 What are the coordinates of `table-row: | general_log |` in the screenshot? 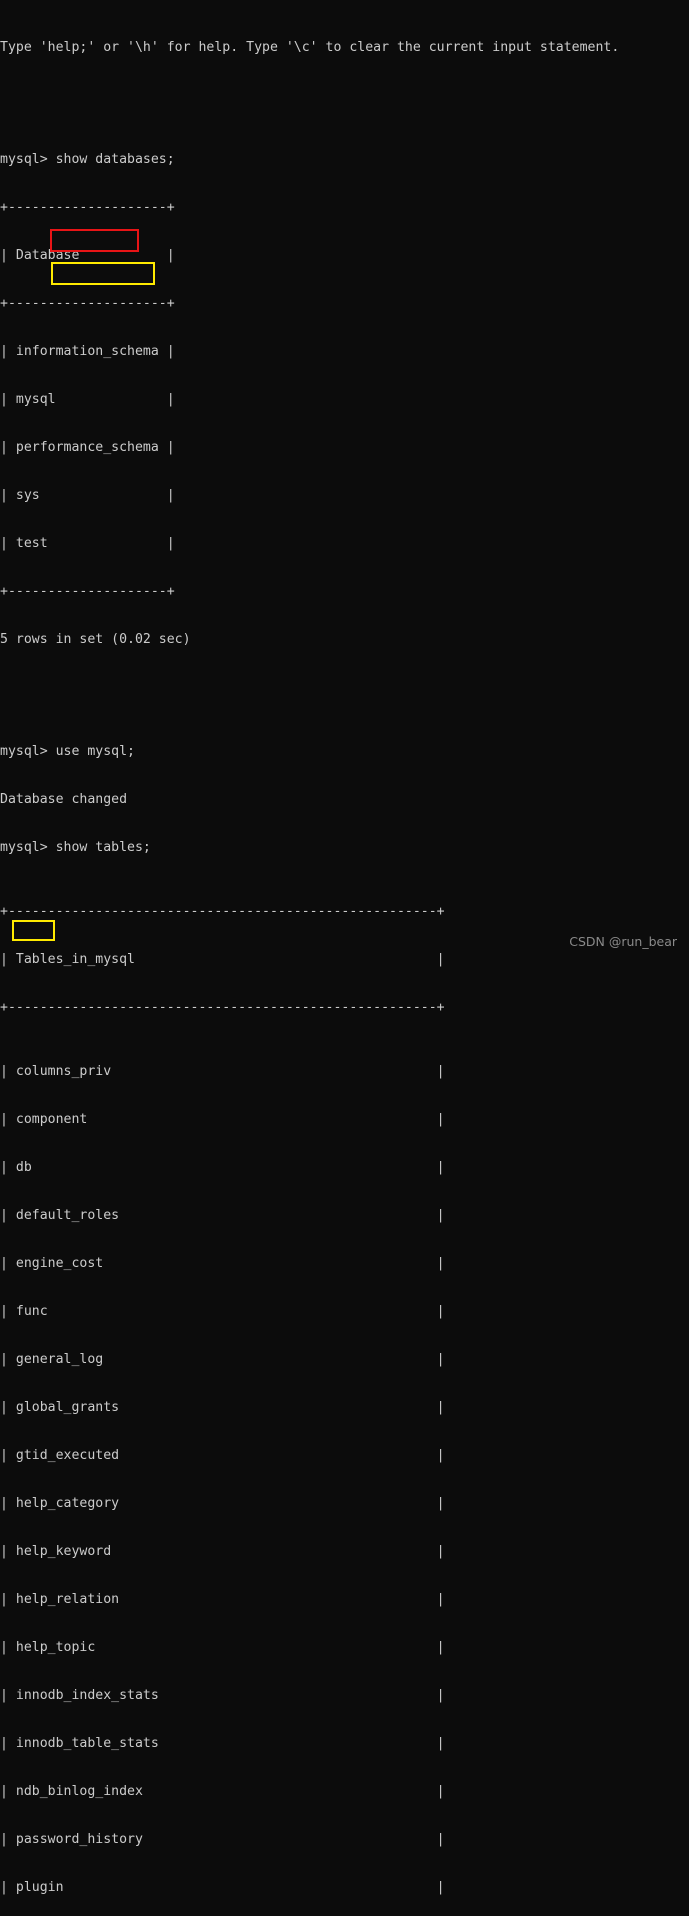 It's located at (222, 1359).